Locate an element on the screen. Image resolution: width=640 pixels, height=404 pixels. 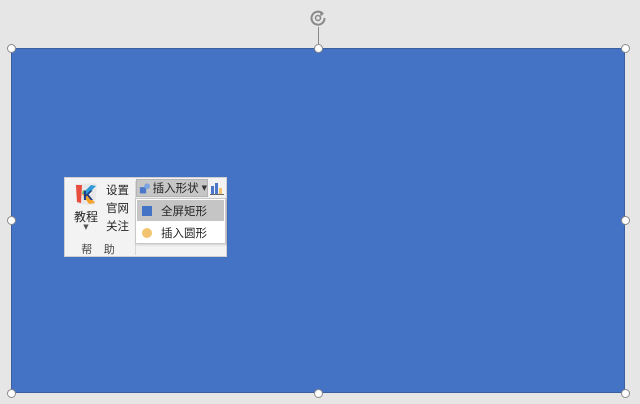
resize-handle-middle-left is located at coordinates (11, 220).